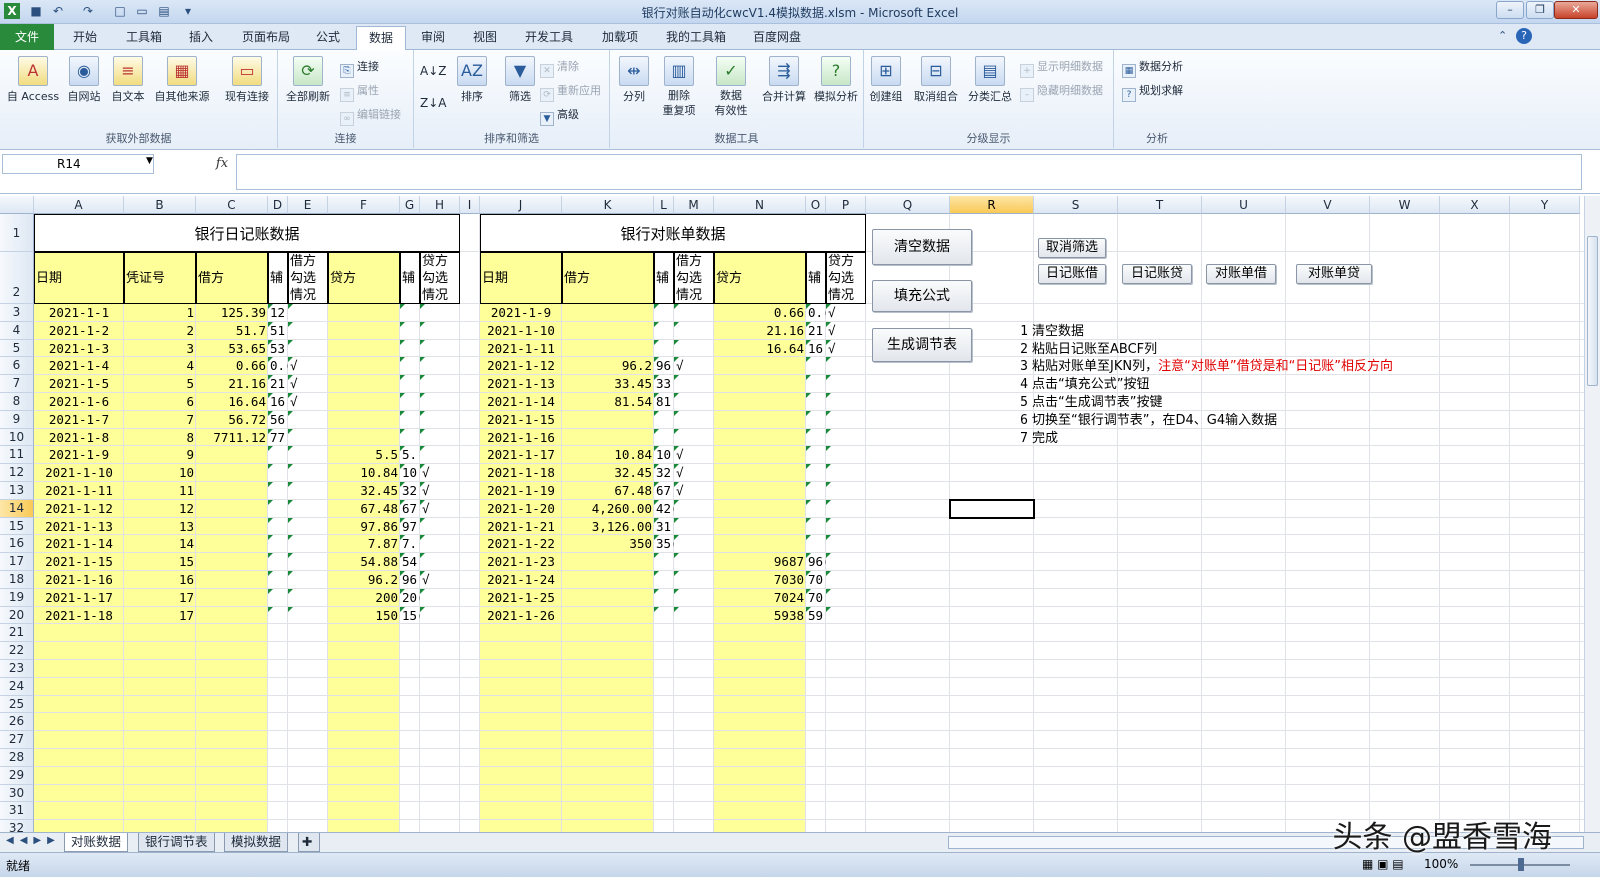 The image size is (1600, 877). What do you see at coordinates (1072, 274) in the screenshot?
I see `journal-debit-button: 日记账借` at bounding box center [1072, 274].